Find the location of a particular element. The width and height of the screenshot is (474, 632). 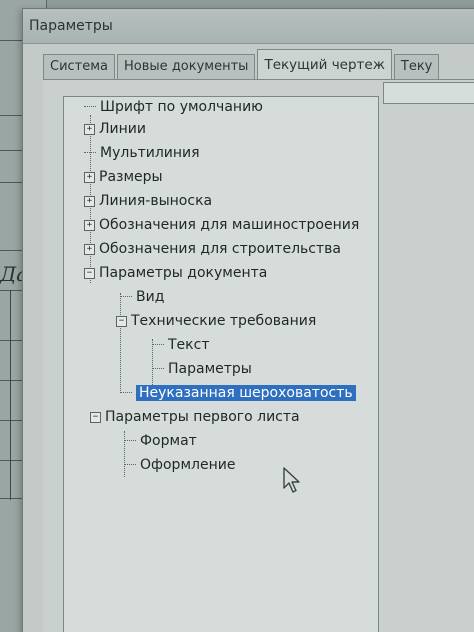

tree-item-label: Линия-выноска is located at coordinates (156, 201).